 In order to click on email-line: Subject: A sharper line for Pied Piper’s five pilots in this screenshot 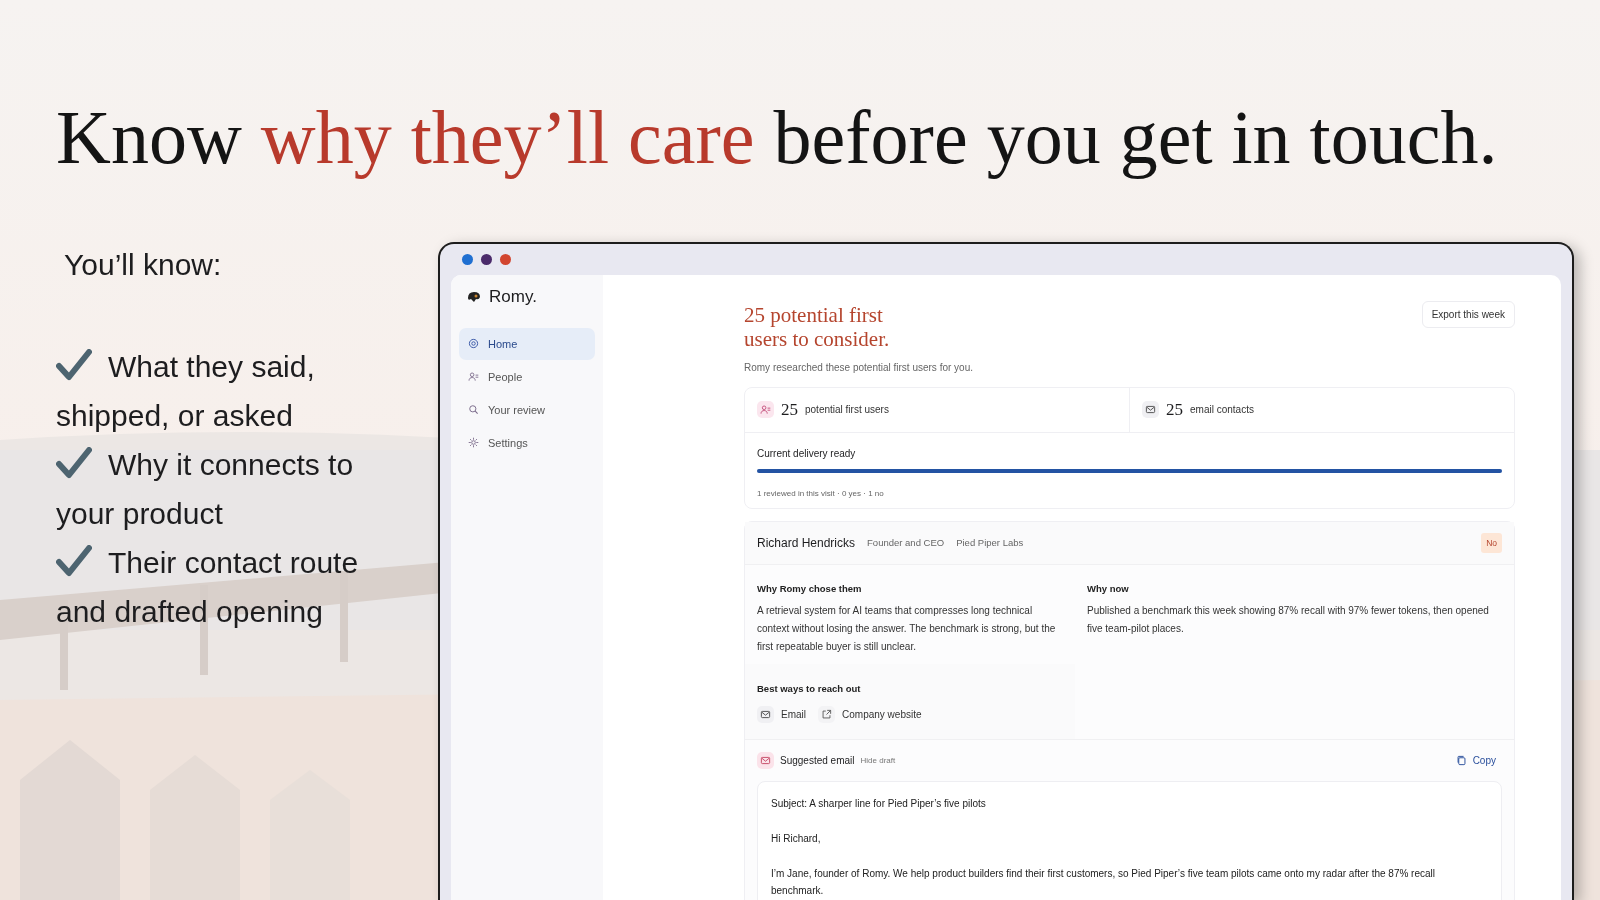, I will do `click(879, 803)`.